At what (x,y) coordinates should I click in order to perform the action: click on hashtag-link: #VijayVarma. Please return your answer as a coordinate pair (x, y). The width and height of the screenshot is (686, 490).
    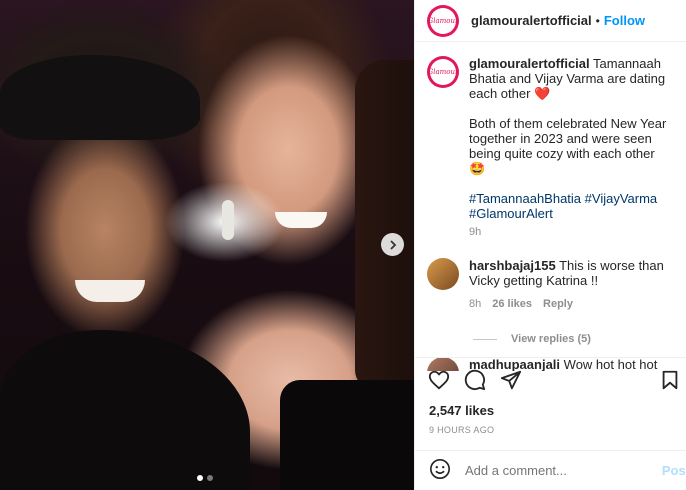
    Looking at the image, I should click on (621, 198).